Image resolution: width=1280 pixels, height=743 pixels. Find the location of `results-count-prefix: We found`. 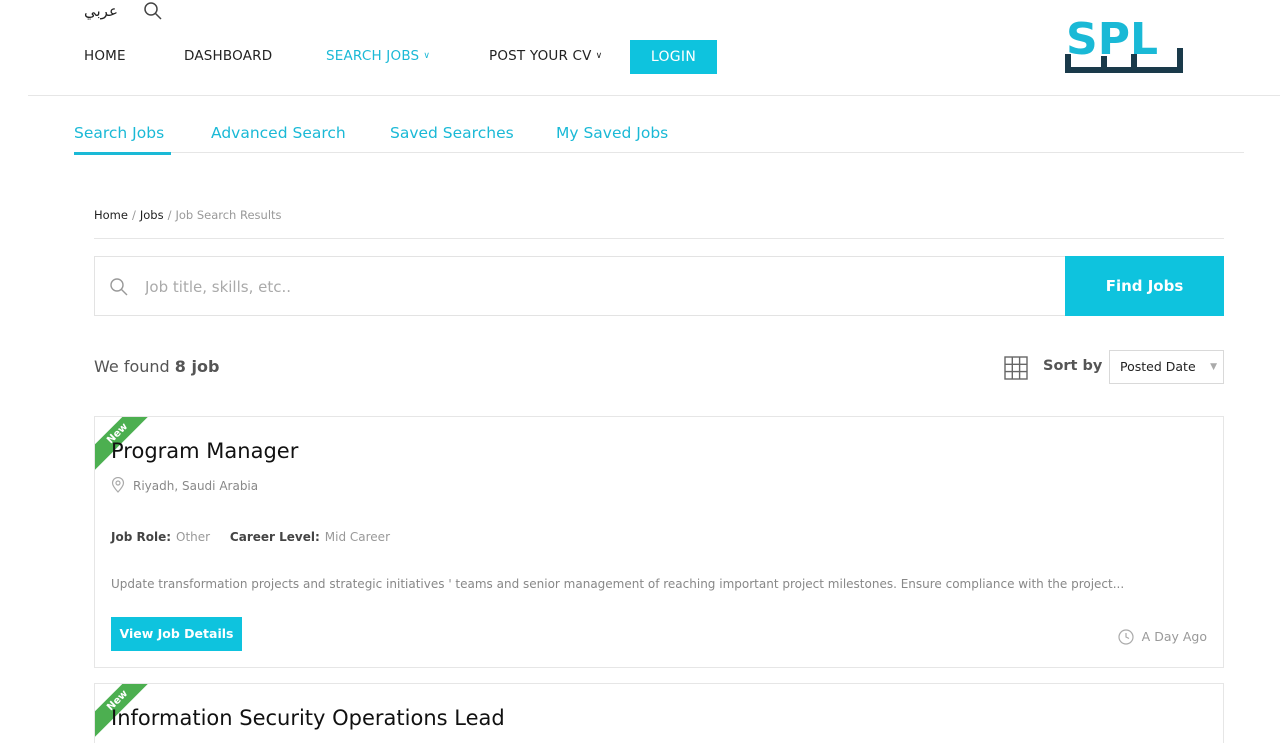

results-count-prefix: We found is located at coordinates (132, 366).